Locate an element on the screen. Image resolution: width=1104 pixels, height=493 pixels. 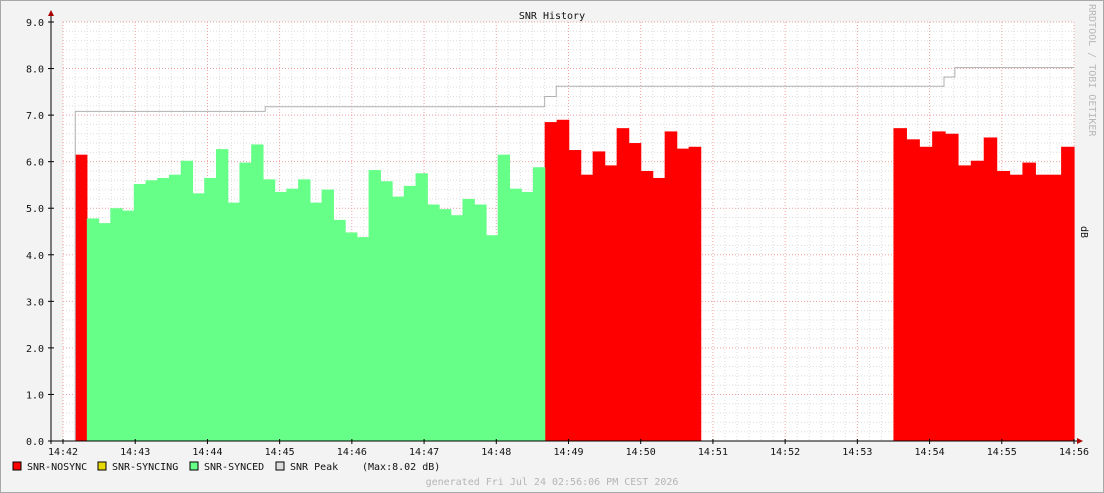
y-tick-label: 4.0 is located at coordinates (35, 256).